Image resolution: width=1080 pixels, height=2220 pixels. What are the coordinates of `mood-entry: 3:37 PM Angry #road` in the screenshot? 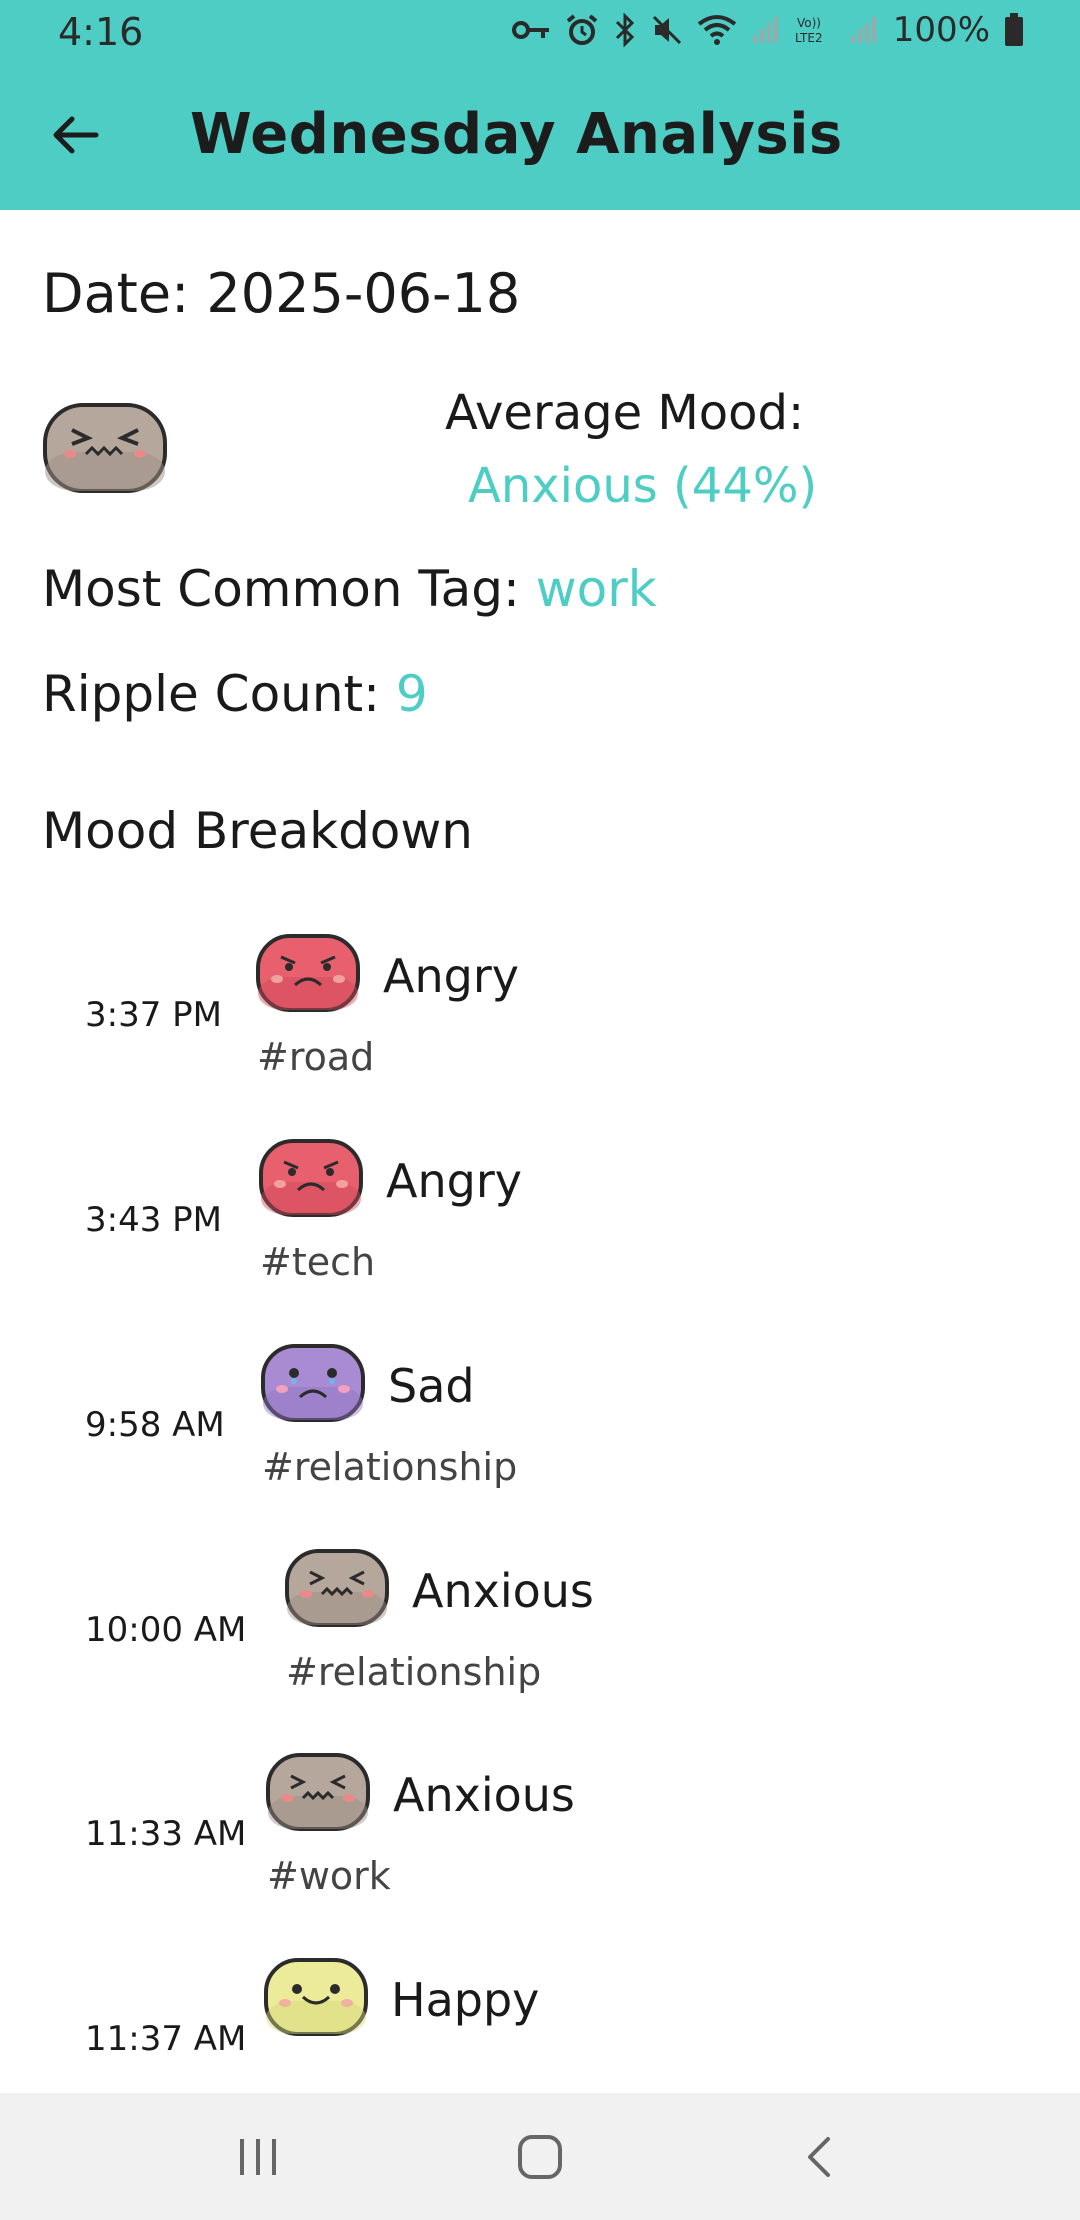 It's located at (540, 1028).